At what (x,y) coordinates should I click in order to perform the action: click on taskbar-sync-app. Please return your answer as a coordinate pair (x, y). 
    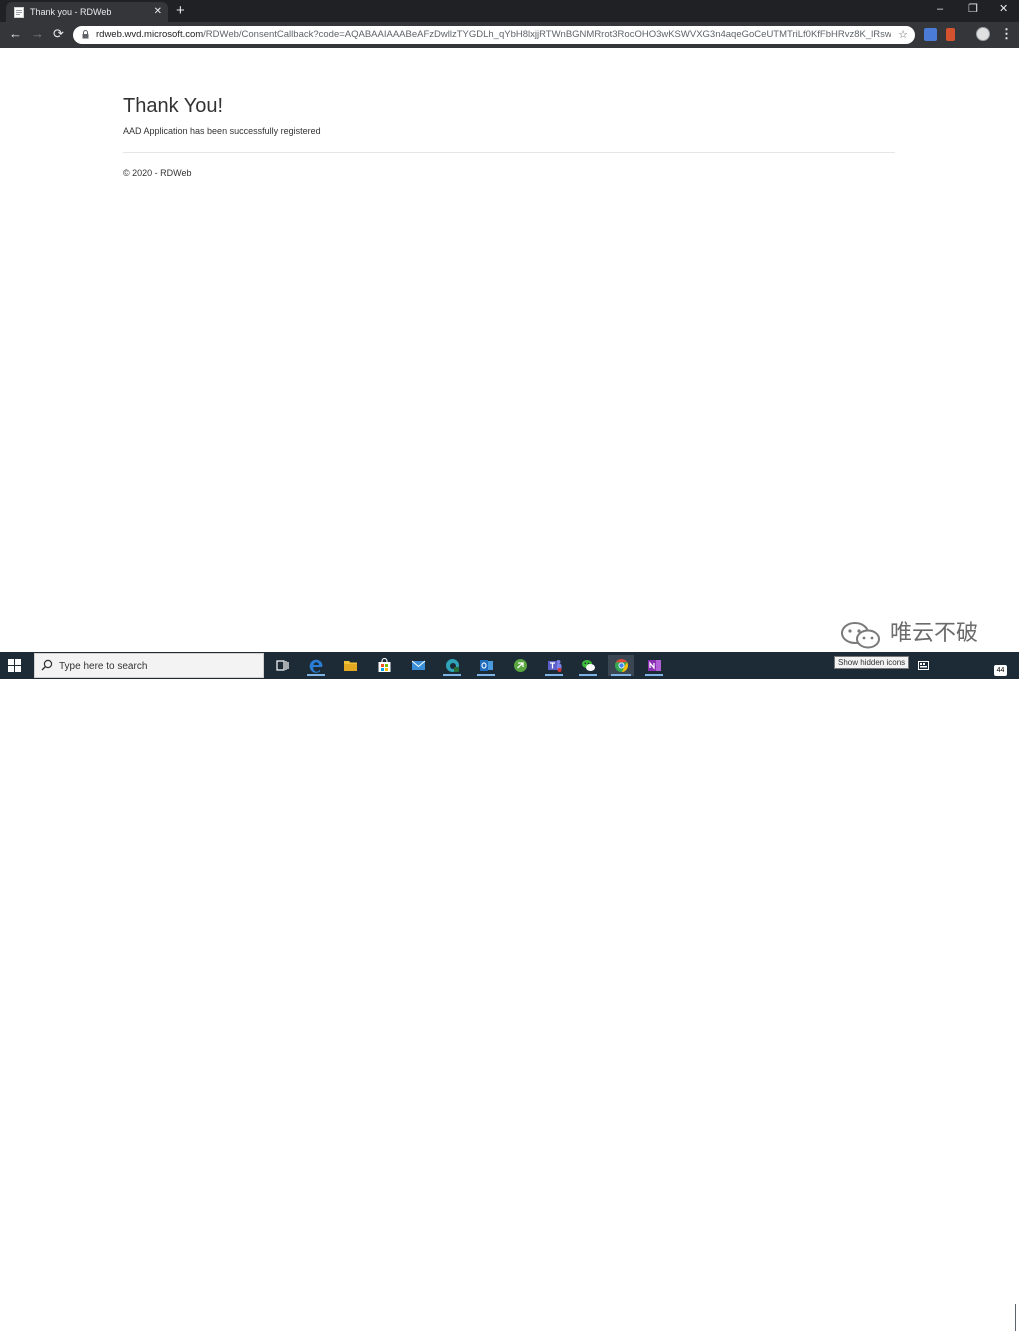
    Looking at the image, I should click on (520, 665).